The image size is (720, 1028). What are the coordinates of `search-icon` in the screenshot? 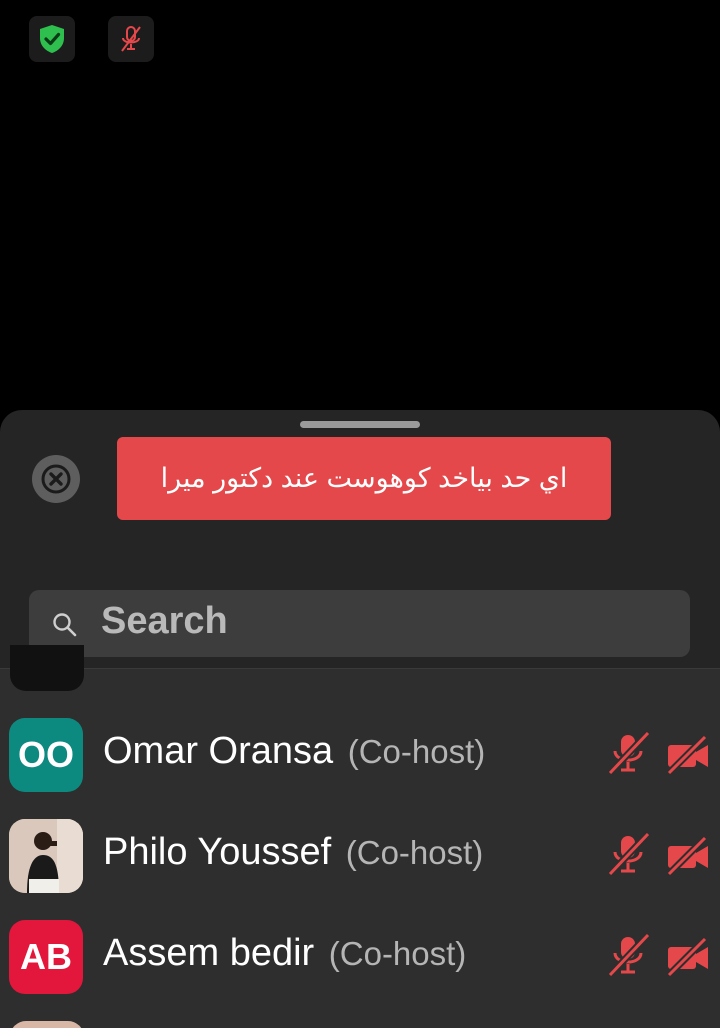 It's located at (65, 625).